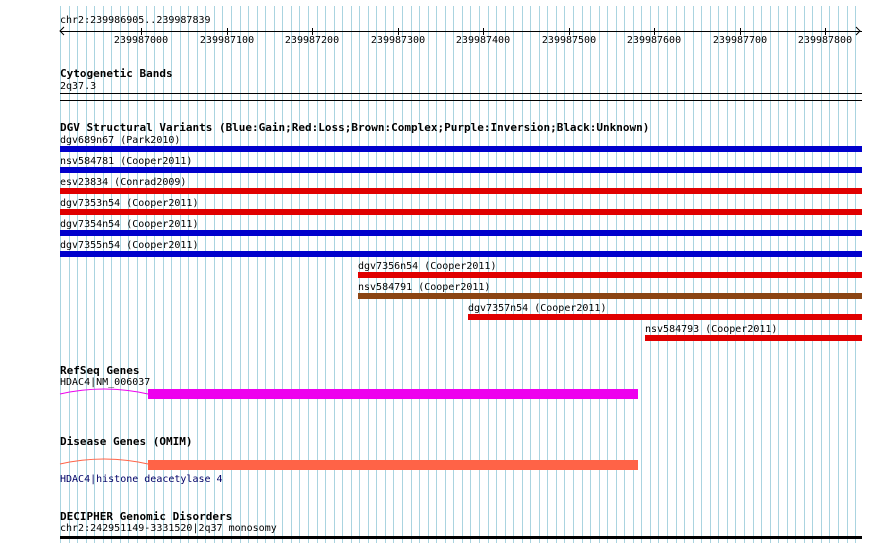 The height and width of the screenshot is (543, 890). I want to click on variant-label: nsv584793 (Cooper2011), so click(711, 329).